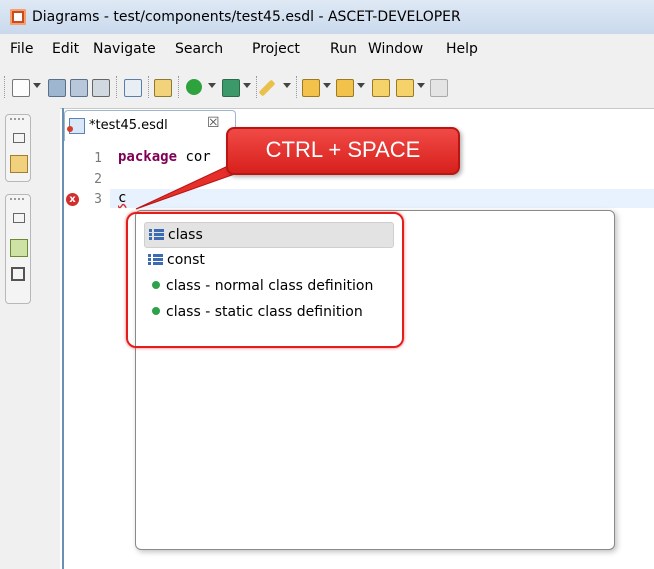 The width and height of the screenshot is (654, 569). What do you see at coordinates (361, 85) in the screenshot?
I see `previous-annotation-dropdown` at bounding box center [361, 85].